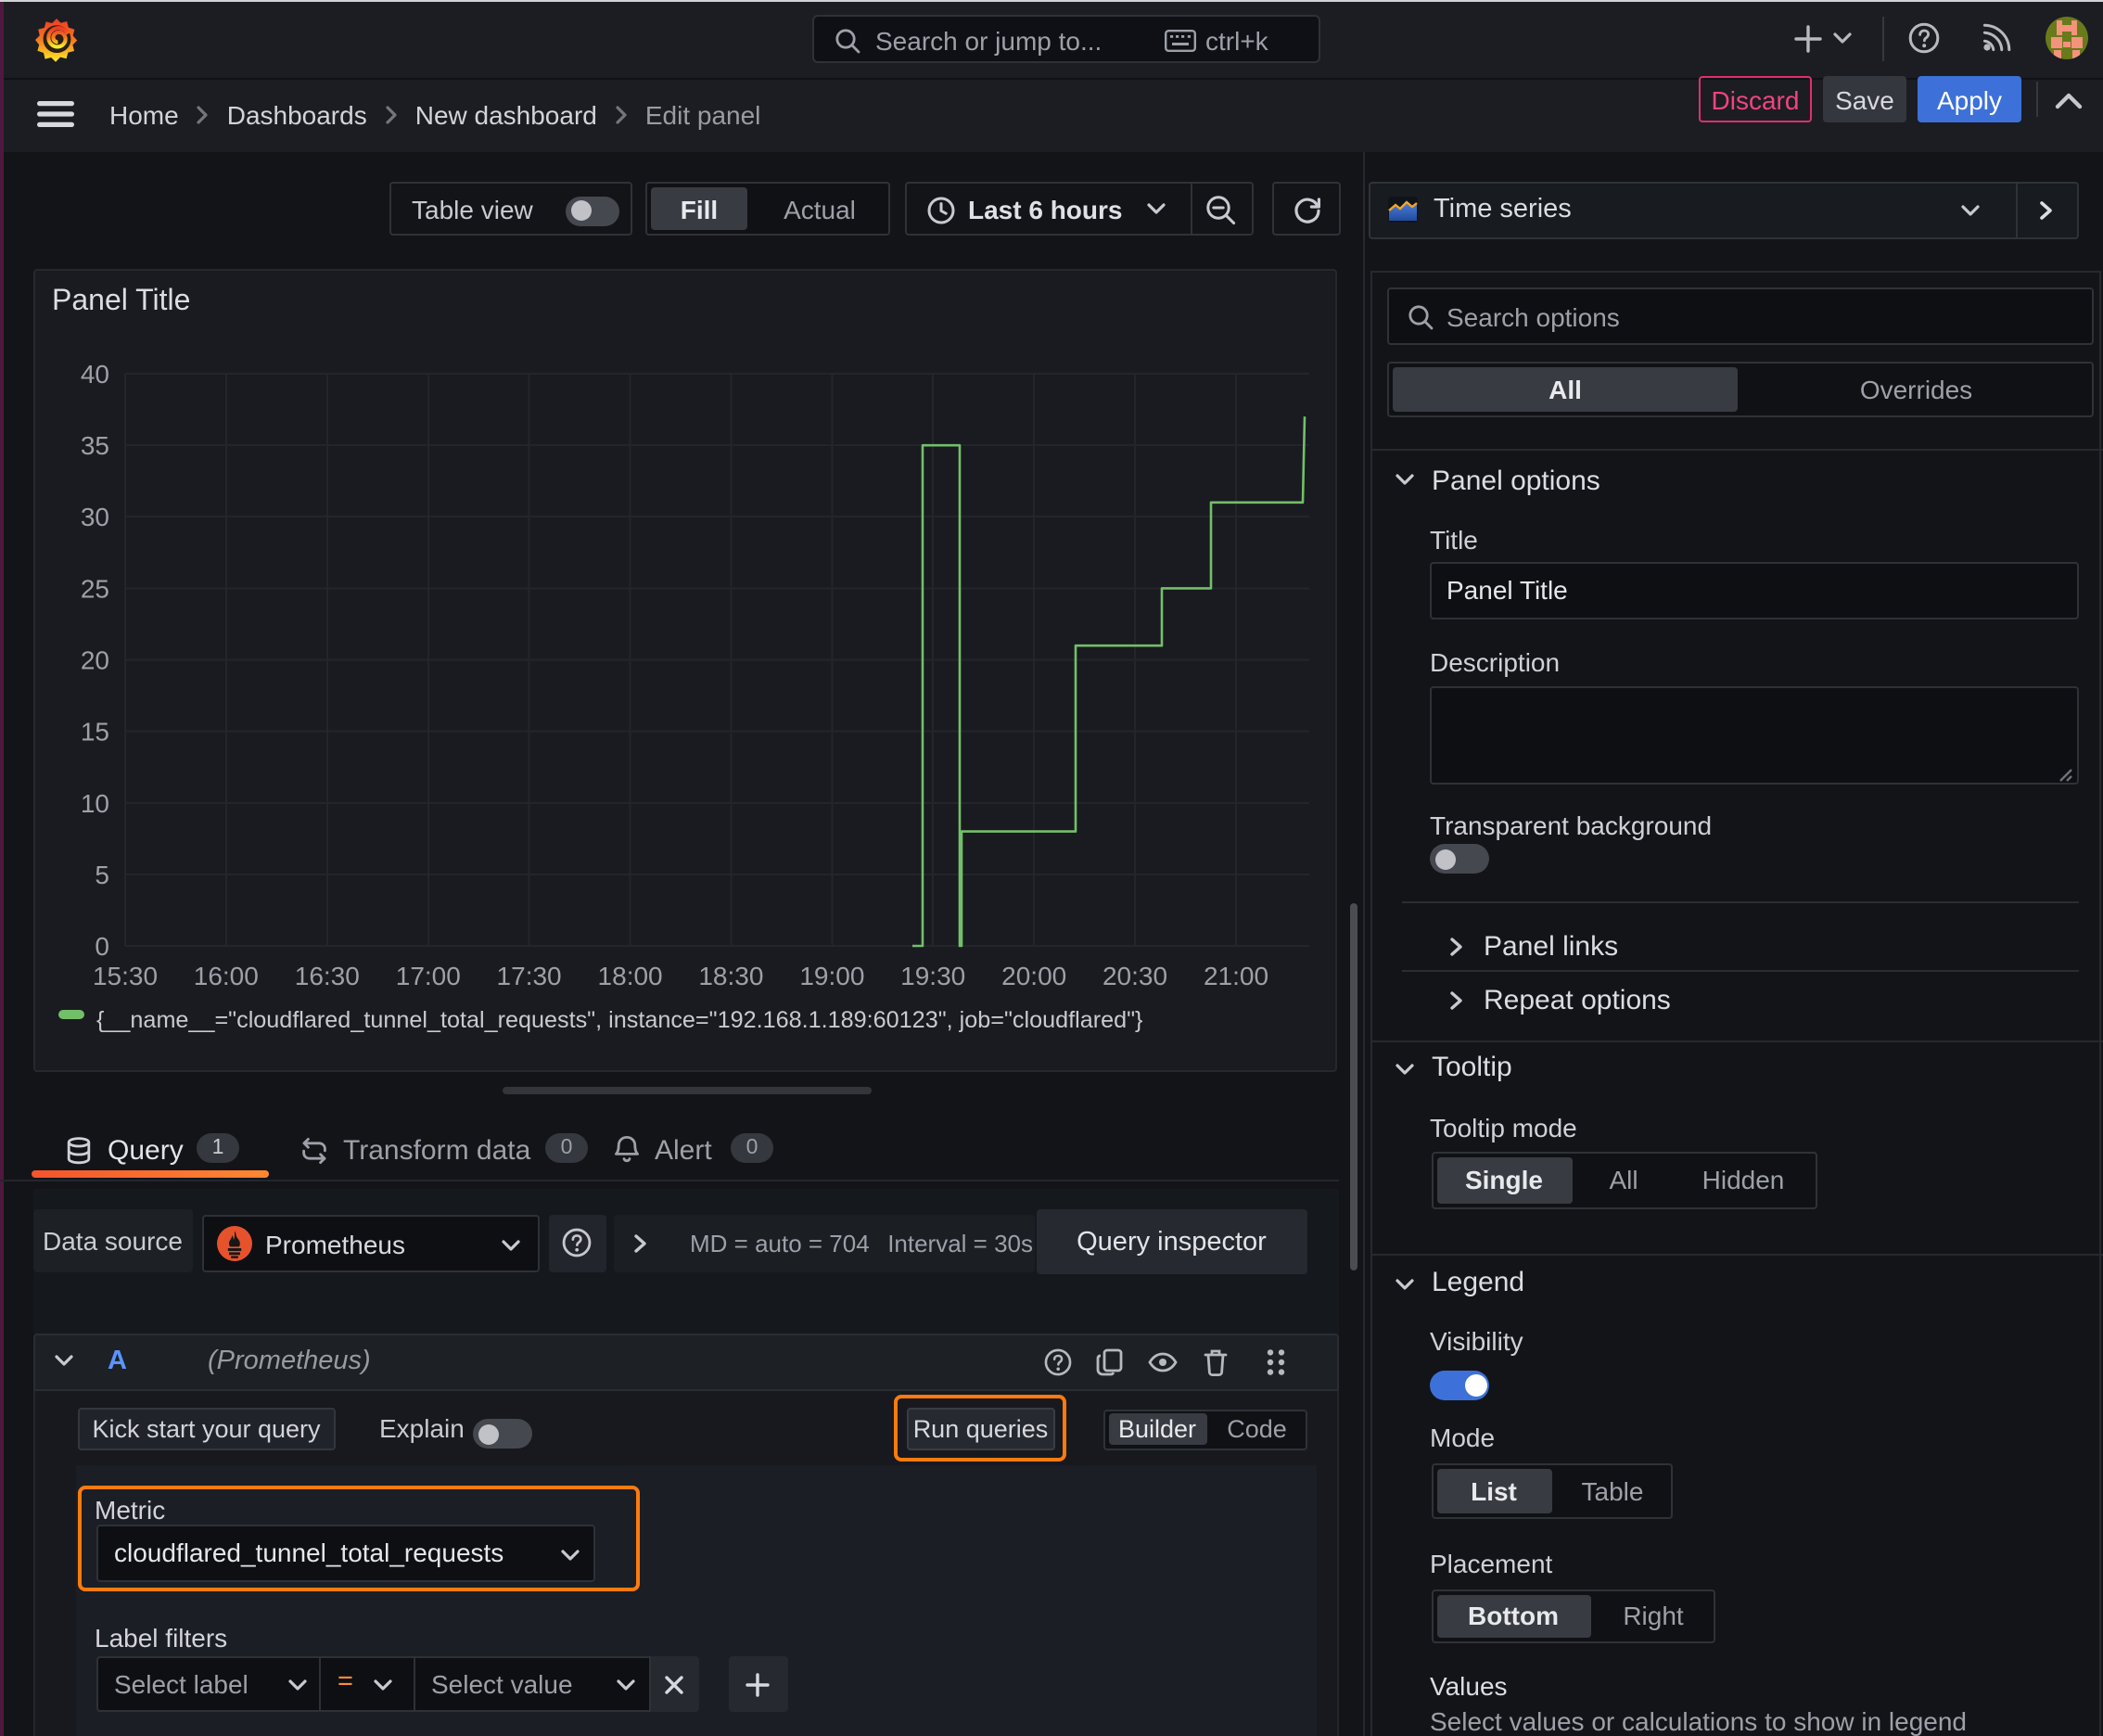 The height and width of the screenshot is (1736, 2103). What do you see at coordinates (95, 803) in the screenshot?
I see `svg-text: 10` at bounding box center [95, 803].